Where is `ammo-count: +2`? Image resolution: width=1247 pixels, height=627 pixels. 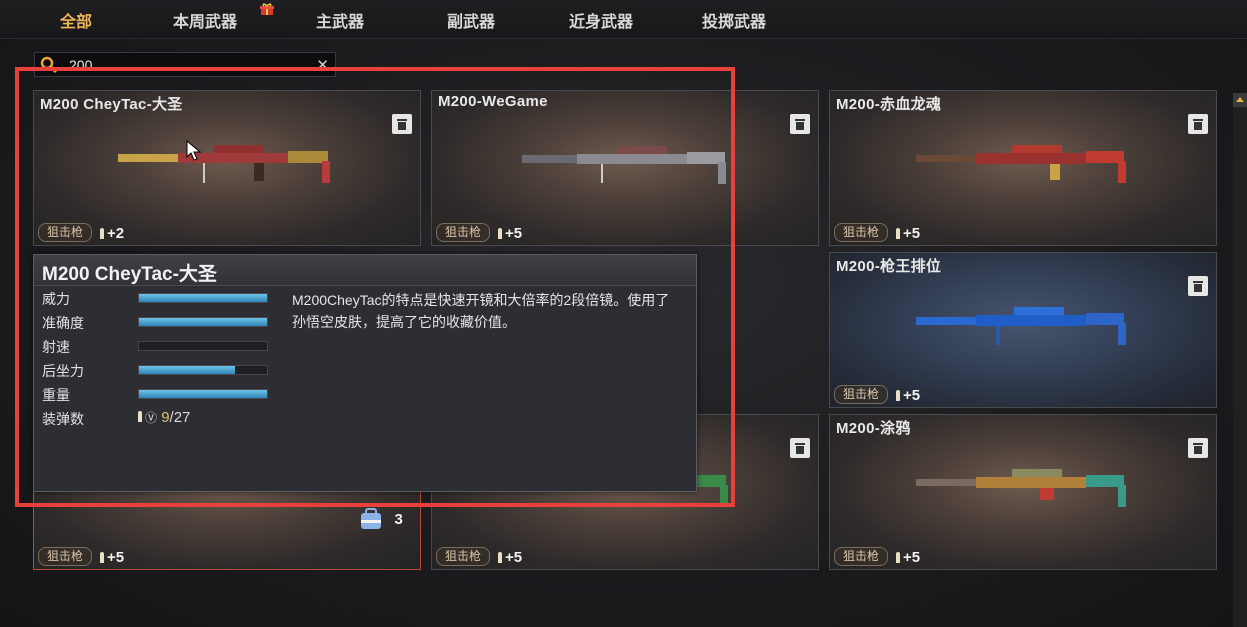
ammo-count: +2 is located at coordinates (112, 233).